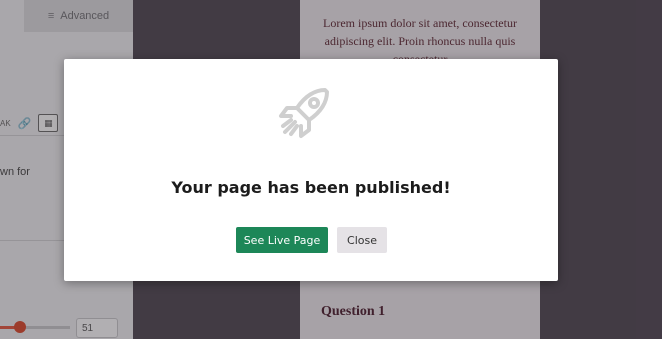  Describe the element at coordinates (304, 113) in the screenshot. I see `rocket-icon` at that location.